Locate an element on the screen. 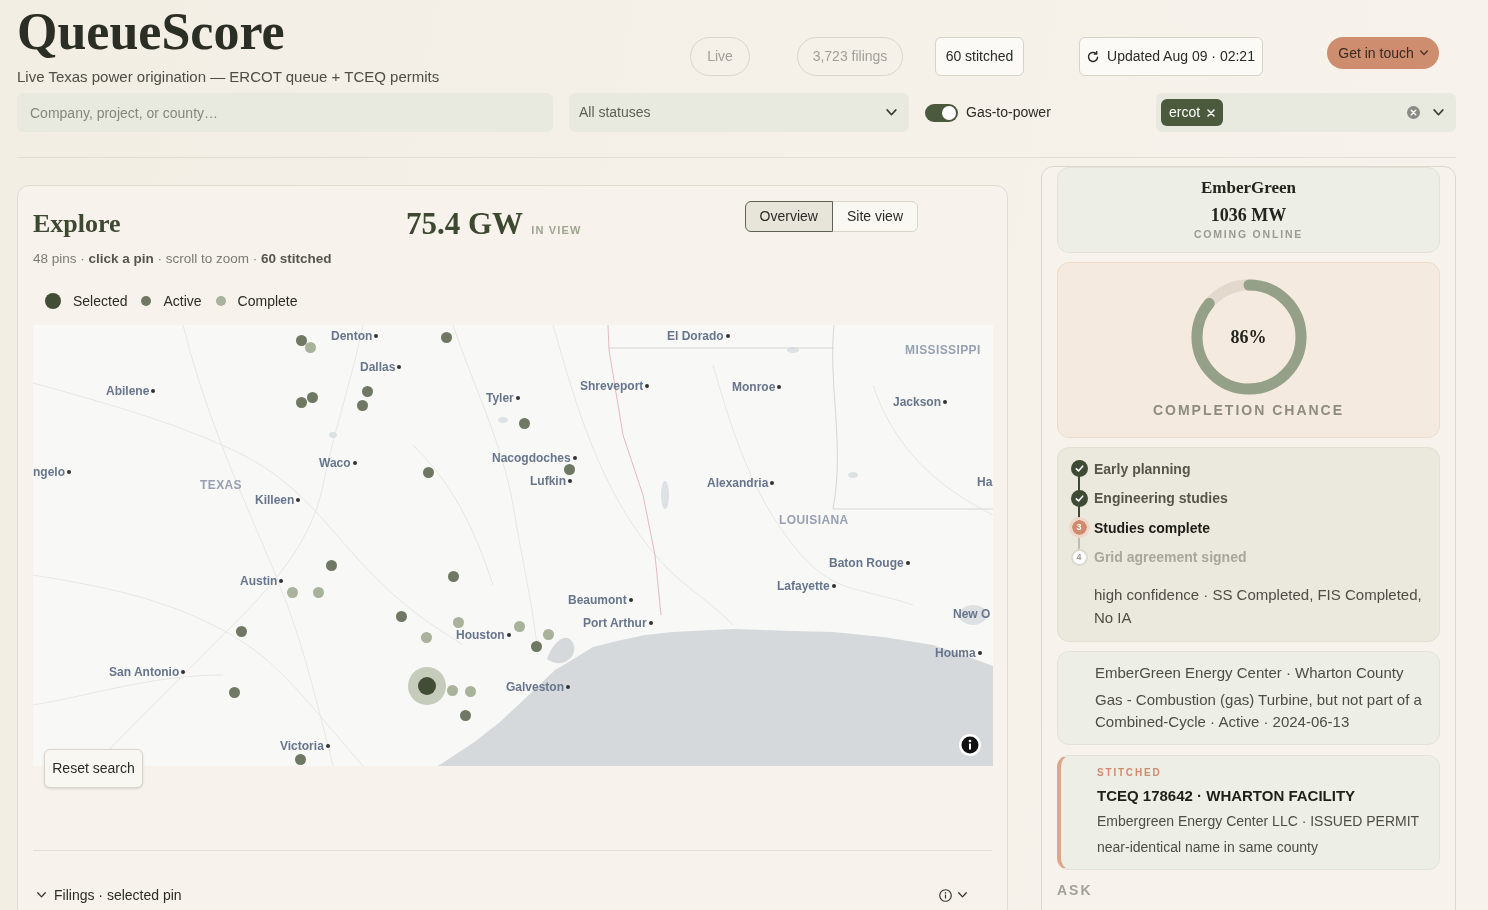 This screenshot has height=910, width=1488. city-label: San Antonio is located at coordinates (144, 672).